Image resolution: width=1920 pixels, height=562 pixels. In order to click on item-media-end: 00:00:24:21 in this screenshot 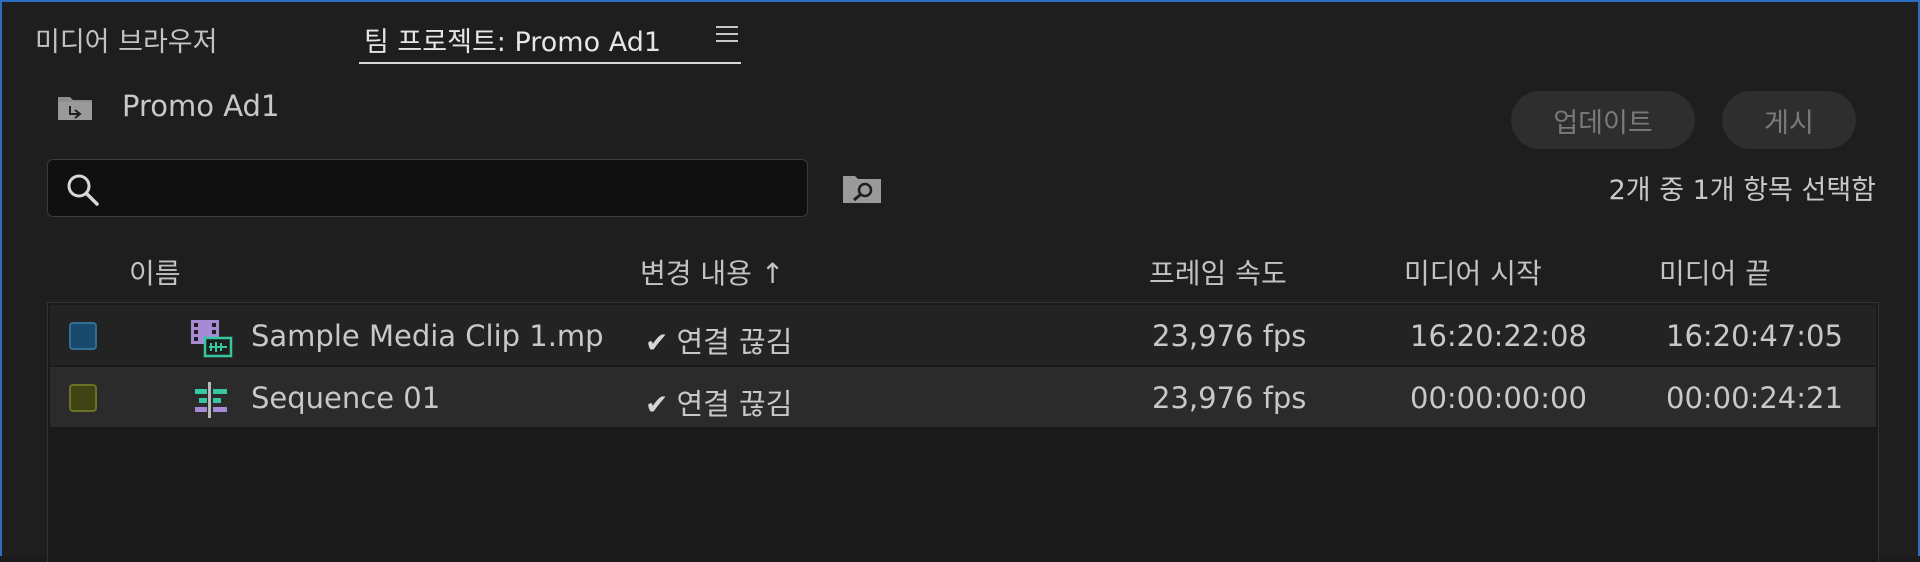, I will do `click(1754, 398)`.